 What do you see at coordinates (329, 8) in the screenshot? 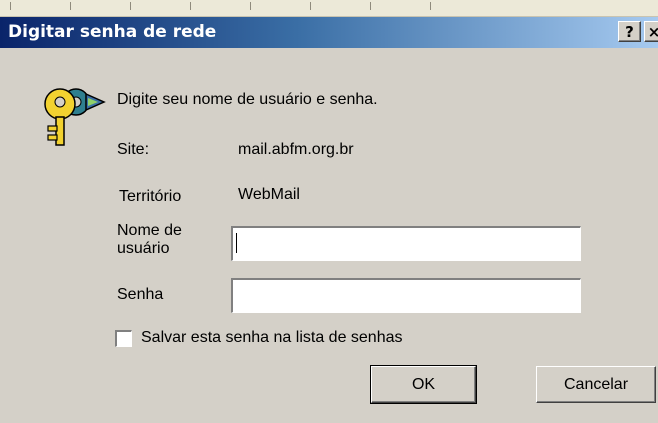
I see `background-window-strip` at bounding box center [329, 8].